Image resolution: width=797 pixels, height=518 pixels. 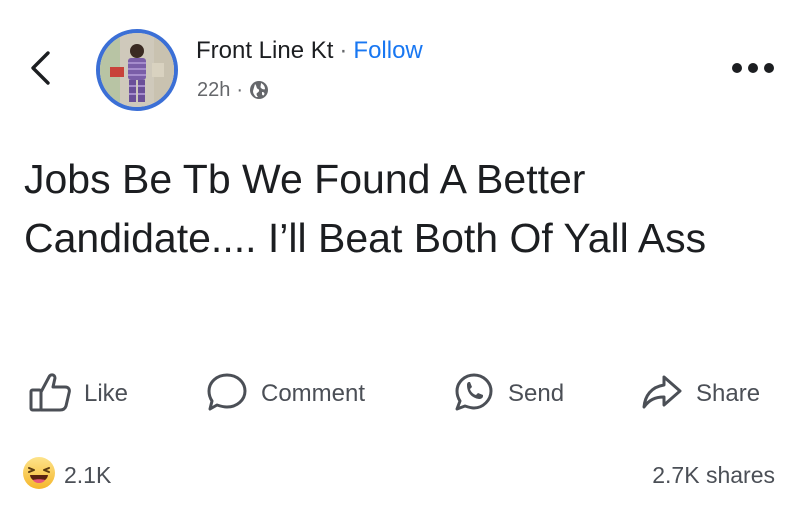 What do you see at coordinates (728, 393) in the screenshot?
I see `share-label: Share` at bounding box center [728, 393].